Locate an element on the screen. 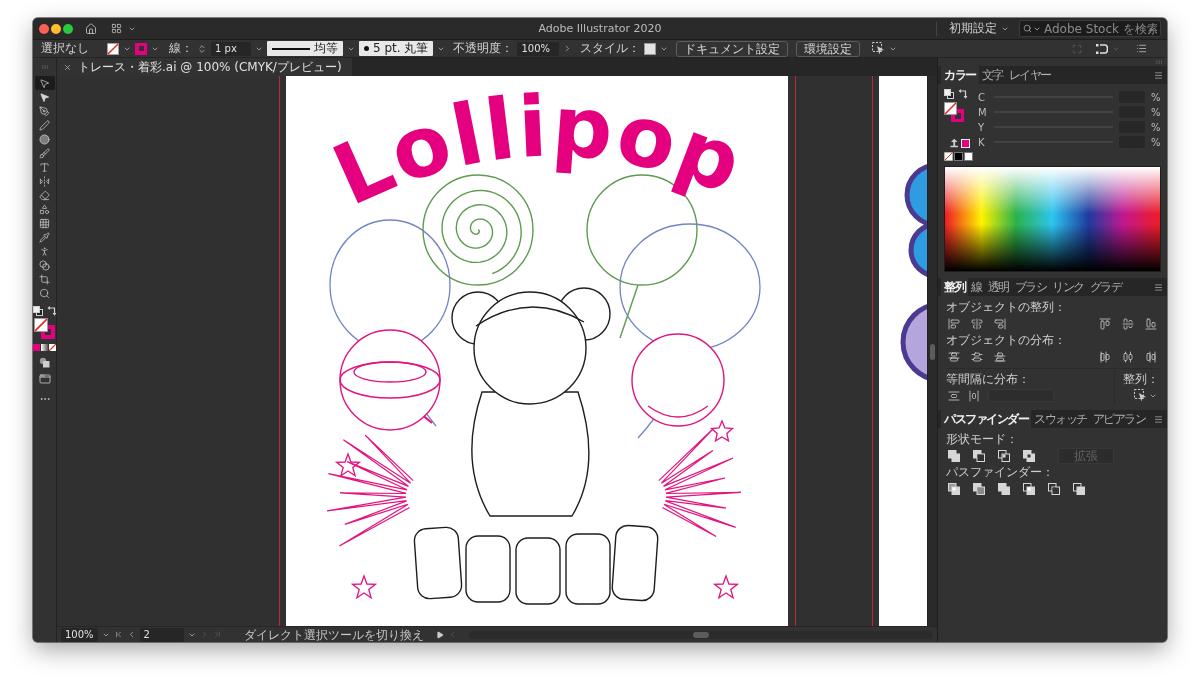 This screenshot has height=690, width=1200. first-page-icon is located at coordinates (118, 634).